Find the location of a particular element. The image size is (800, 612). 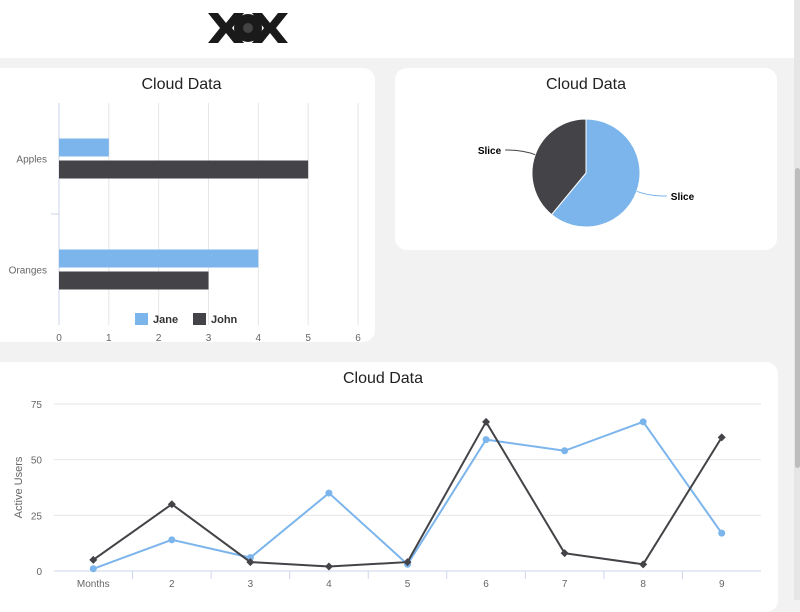

legend-swatch-jane is located at coordinates (141, 319).